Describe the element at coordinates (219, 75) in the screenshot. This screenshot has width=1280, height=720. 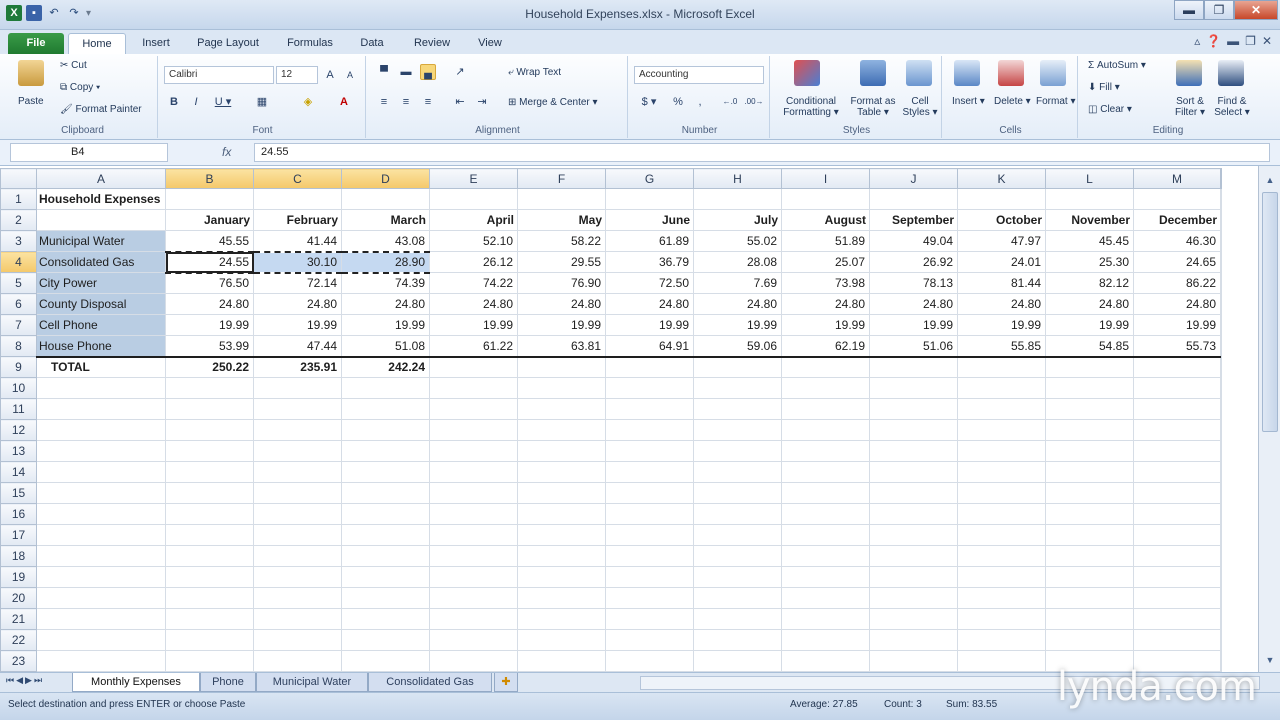
I see `font-name-select: Calibri` at that location.